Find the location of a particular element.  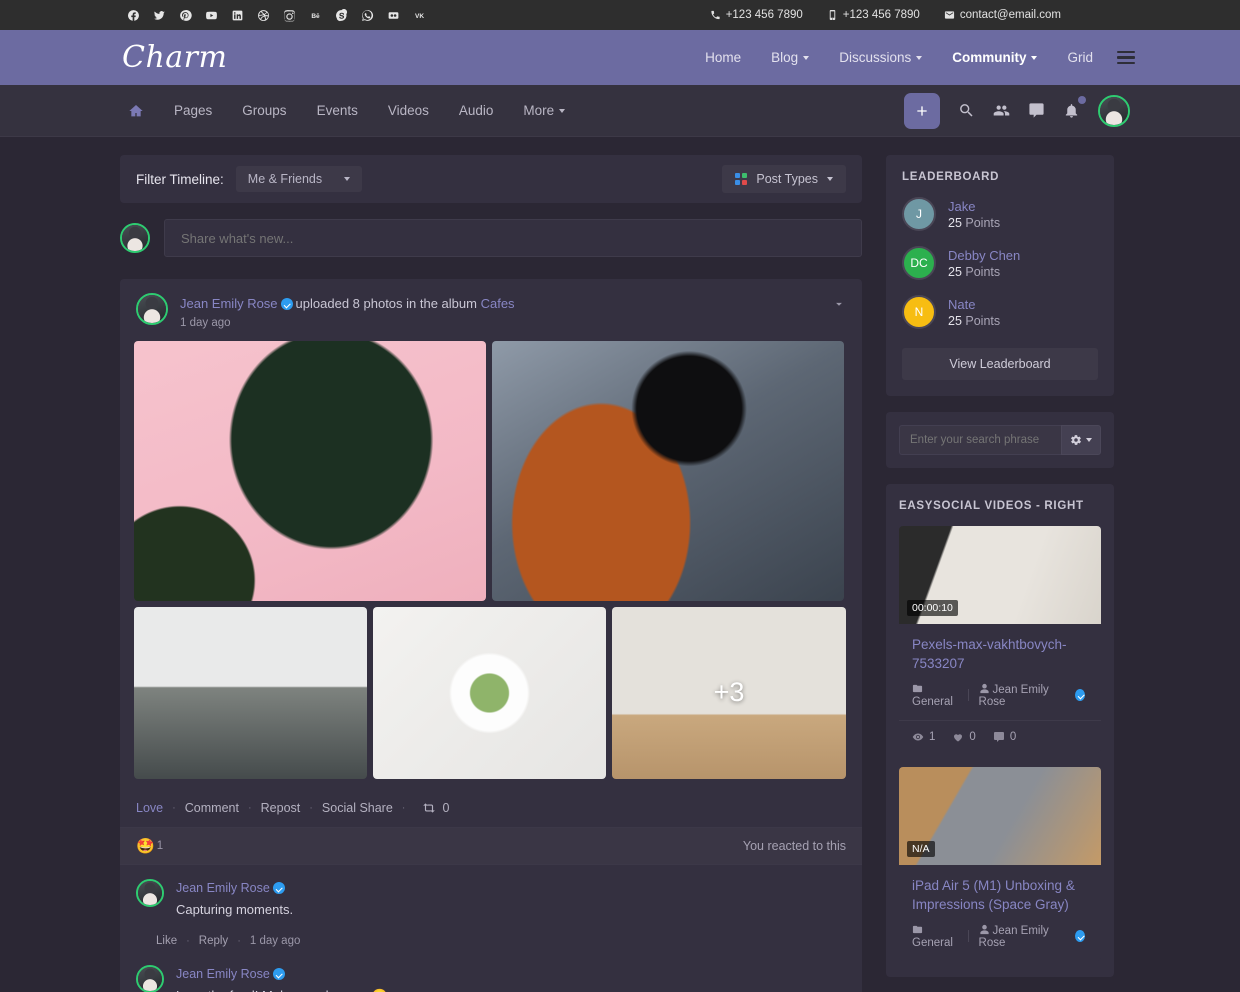

subnav-item-more: More is located at coordinates (544, 110).